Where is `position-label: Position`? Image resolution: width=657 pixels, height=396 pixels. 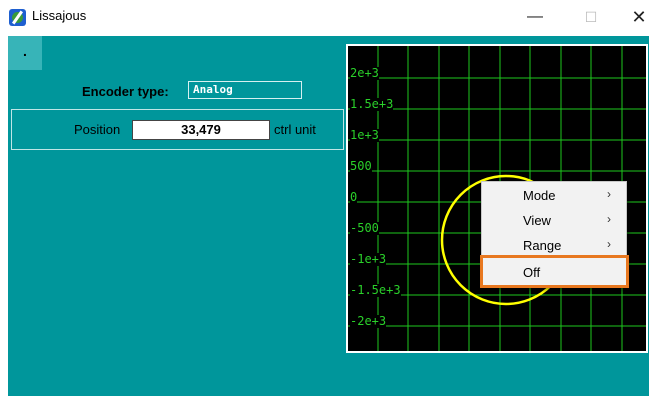 position-label: Position is located at coordinates (97, 129).